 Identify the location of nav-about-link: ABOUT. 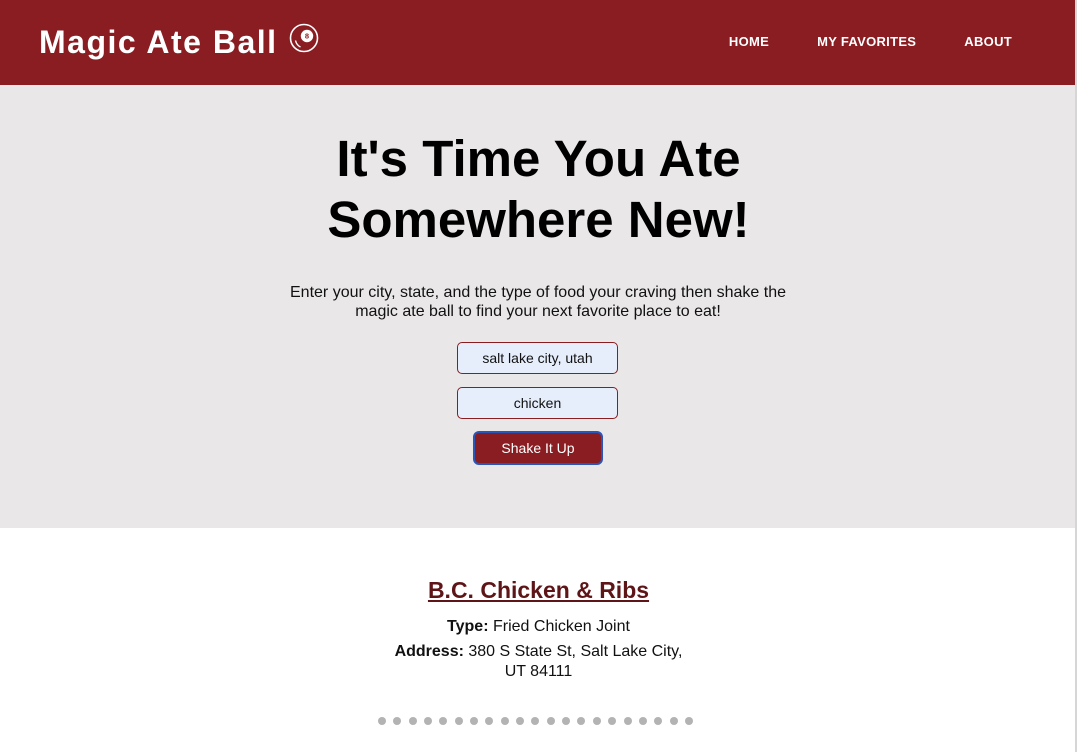
(988, 42).